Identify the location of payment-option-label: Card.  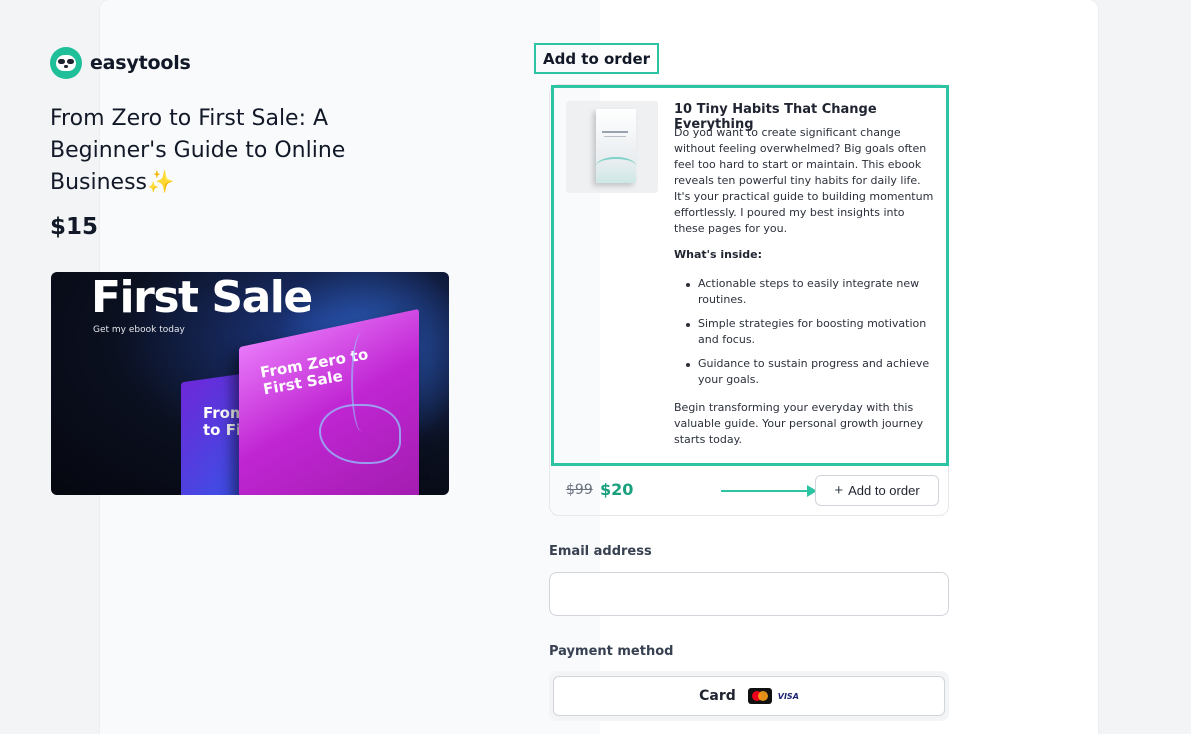
(717, 696).